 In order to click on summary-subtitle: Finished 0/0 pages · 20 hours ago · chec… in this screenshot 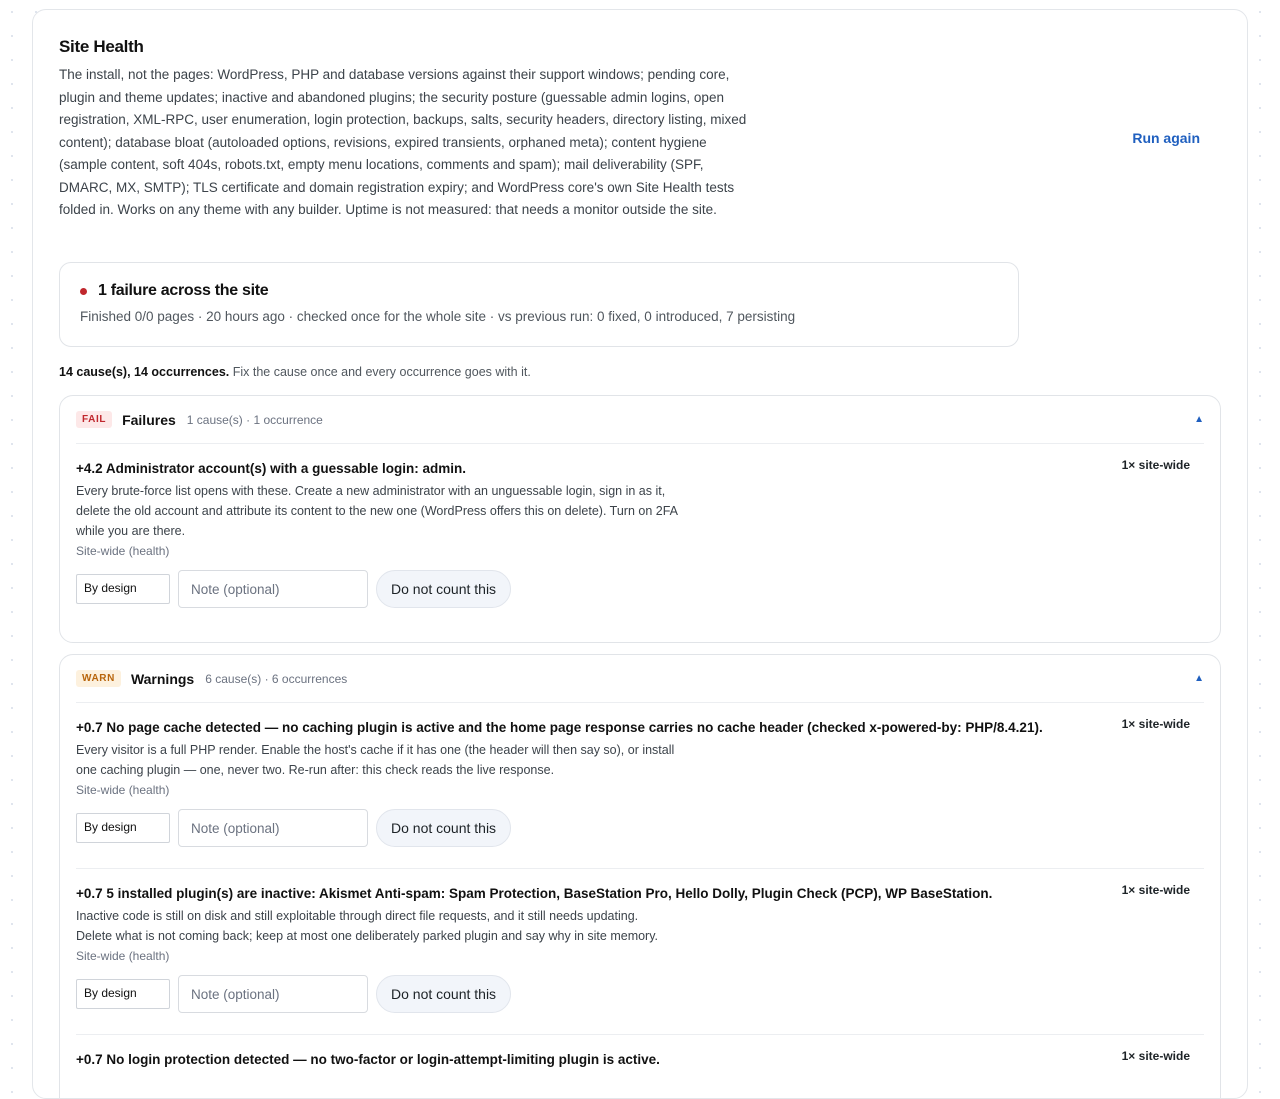, I will do `click(438, 316)`.